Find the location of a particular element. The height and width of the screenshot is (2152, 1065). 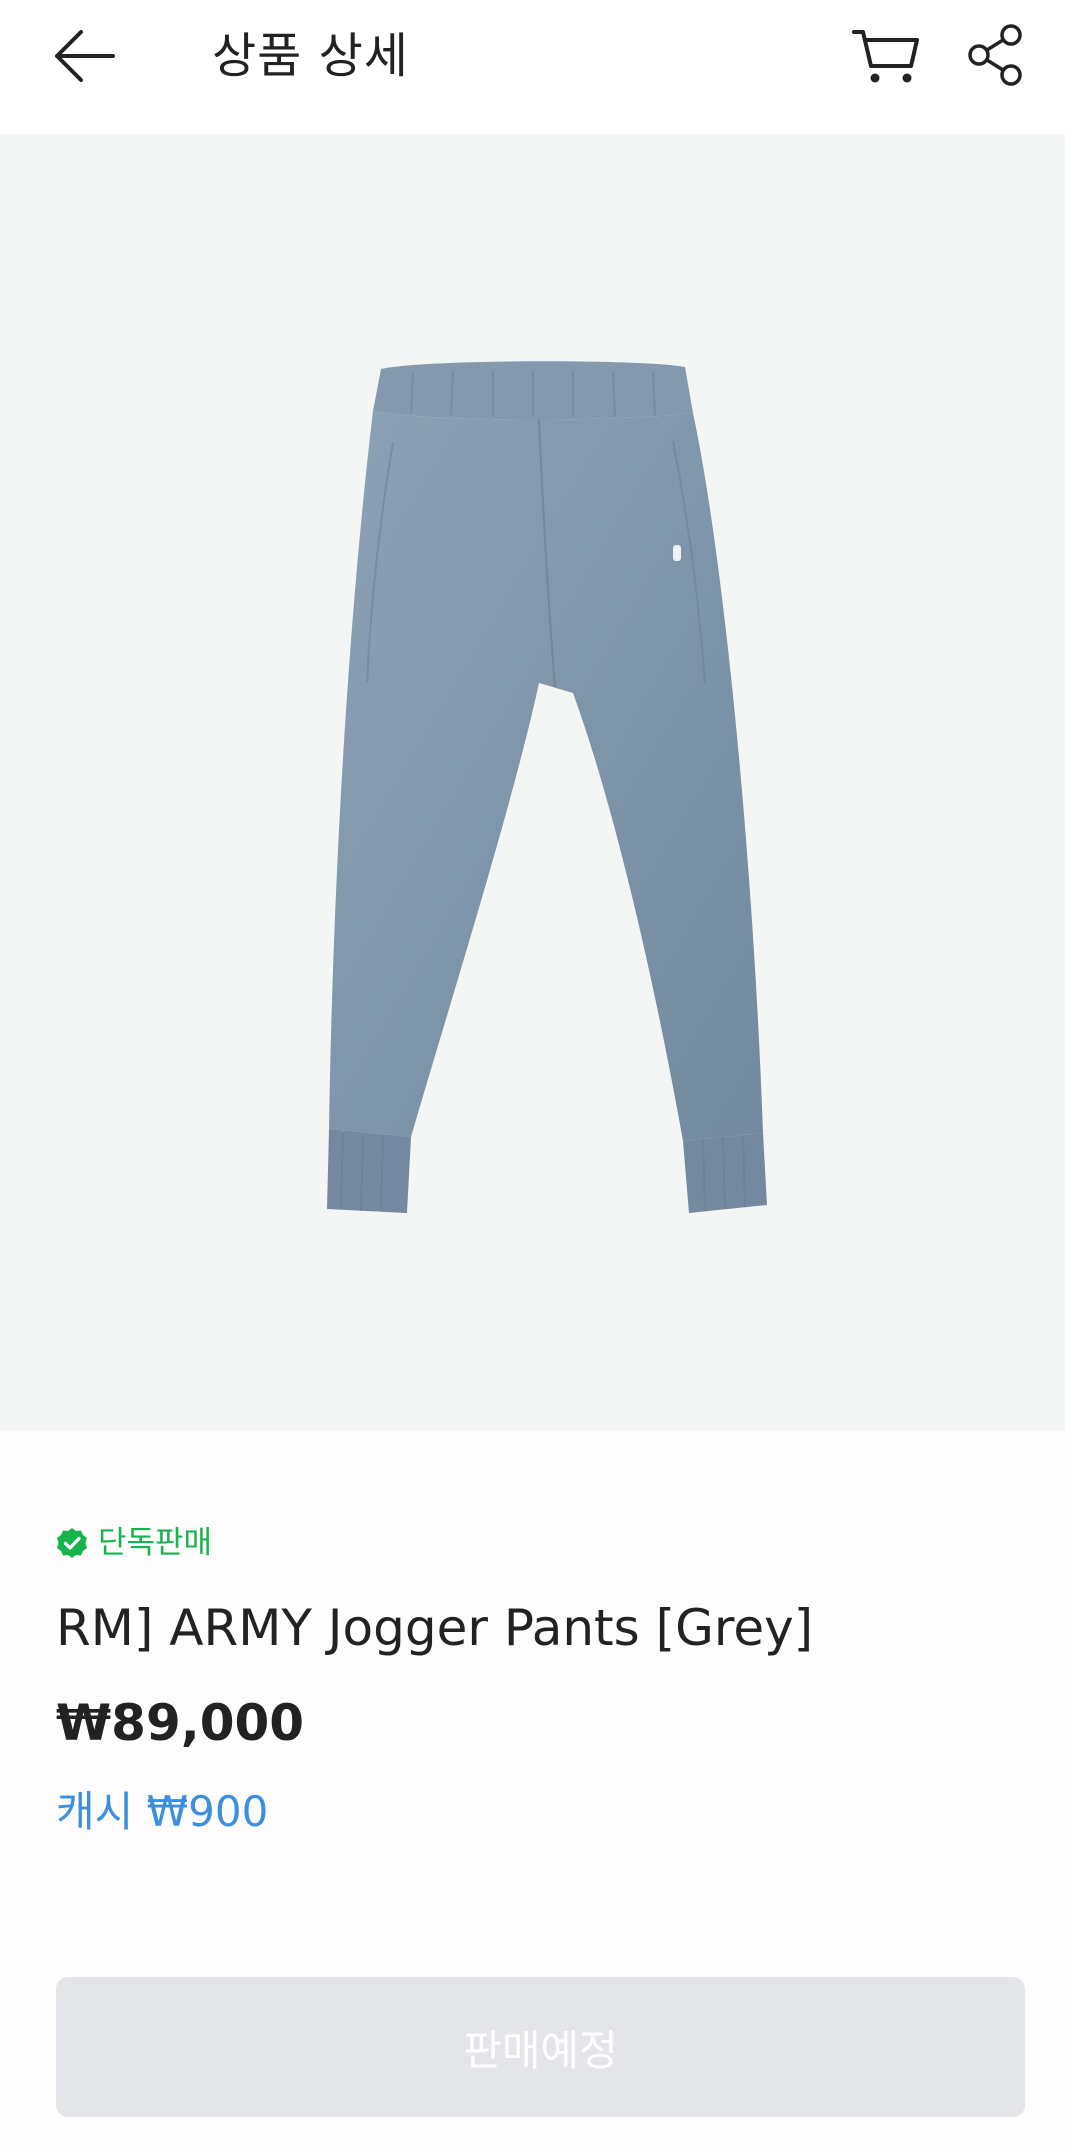

back-button is located at coordinates (85, 56).